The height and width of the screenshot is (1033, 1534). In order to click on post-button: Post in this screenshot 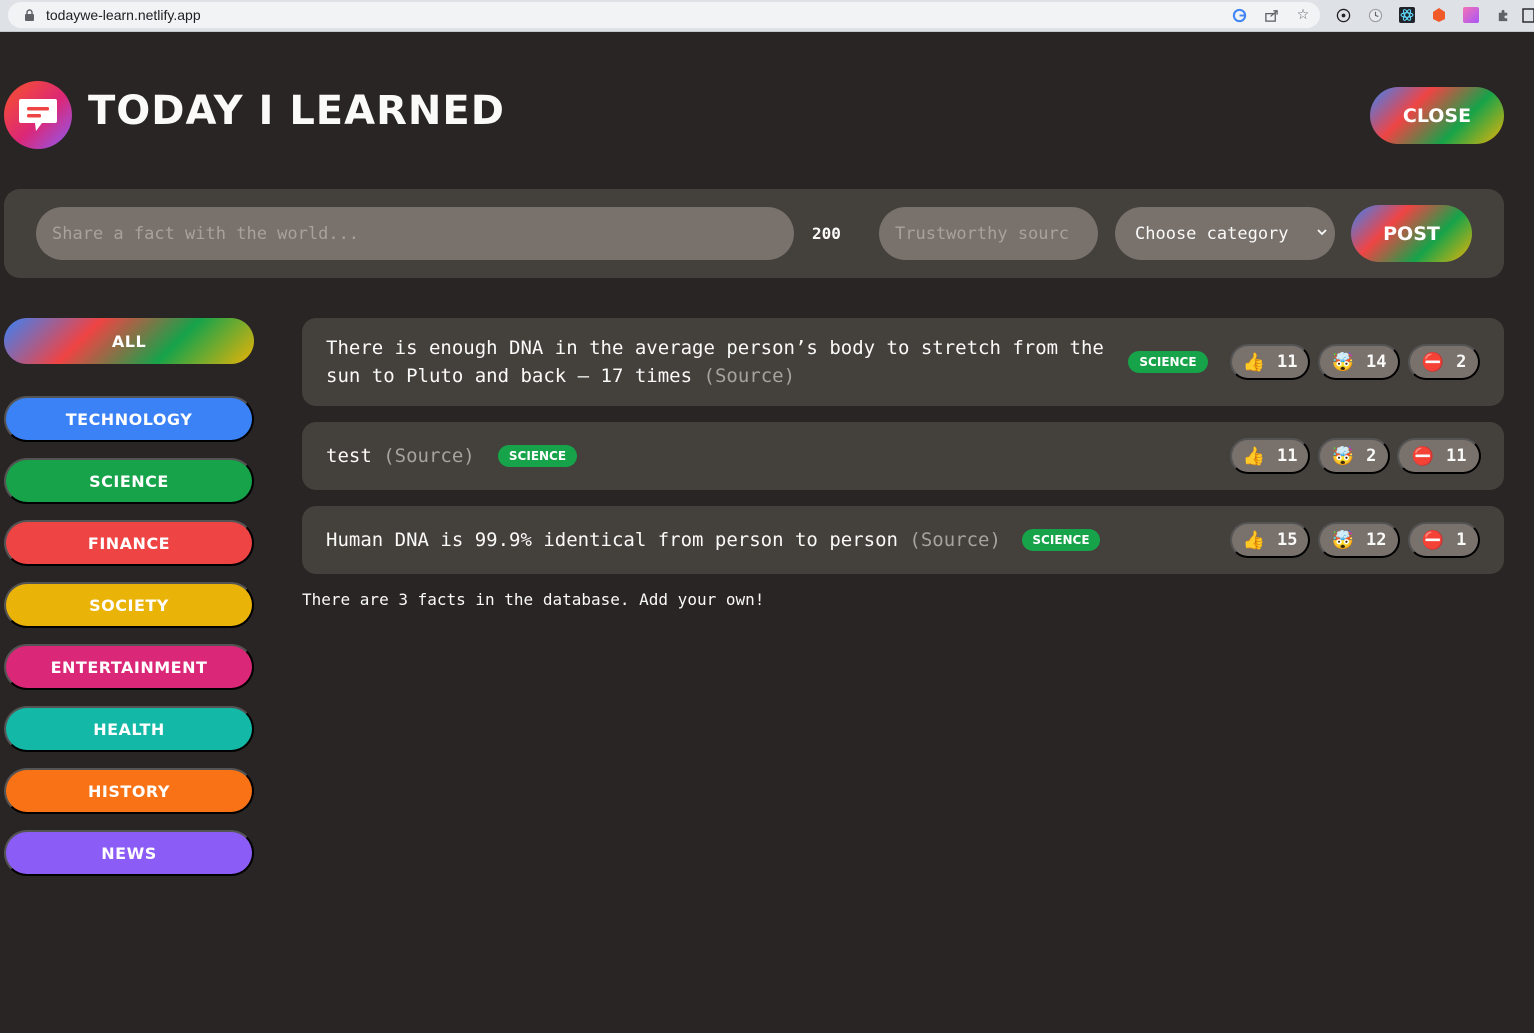, I will do `click(1411, 233)`.